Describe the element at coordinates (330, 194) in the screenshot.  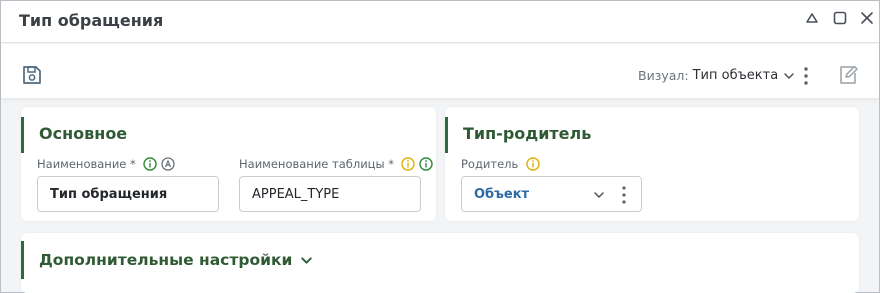
I see `table-name-input: APPEAL_TYPE` at that location.